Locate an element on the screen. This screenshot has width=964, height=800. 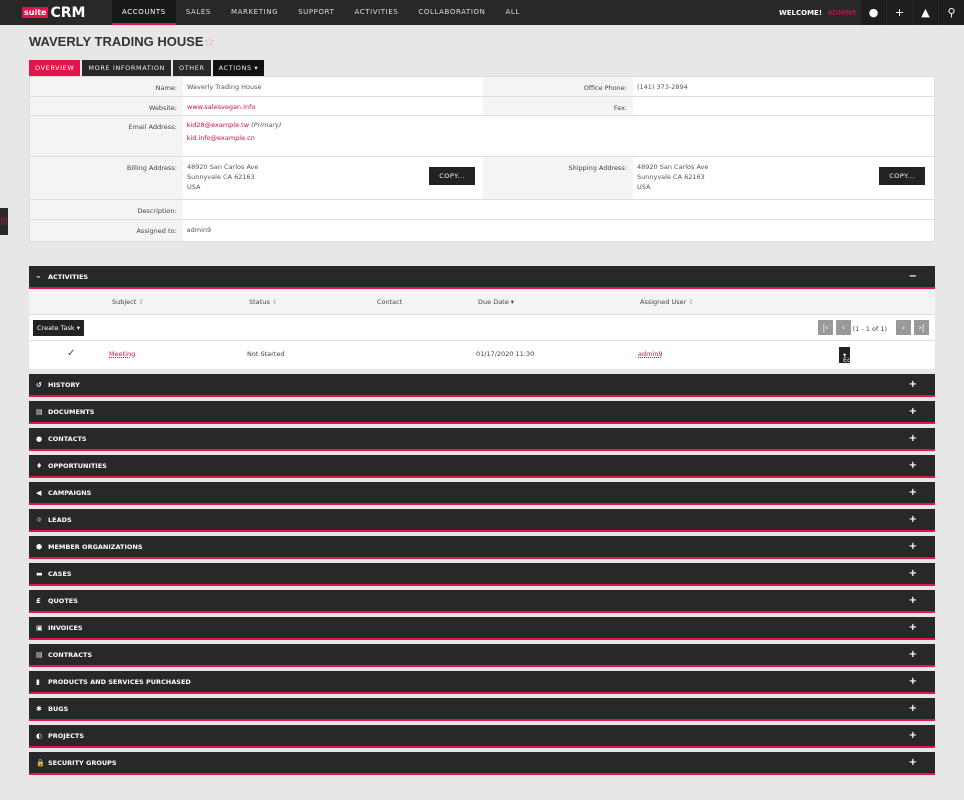
logo-suite: suite is located at coordinates (35, 12).